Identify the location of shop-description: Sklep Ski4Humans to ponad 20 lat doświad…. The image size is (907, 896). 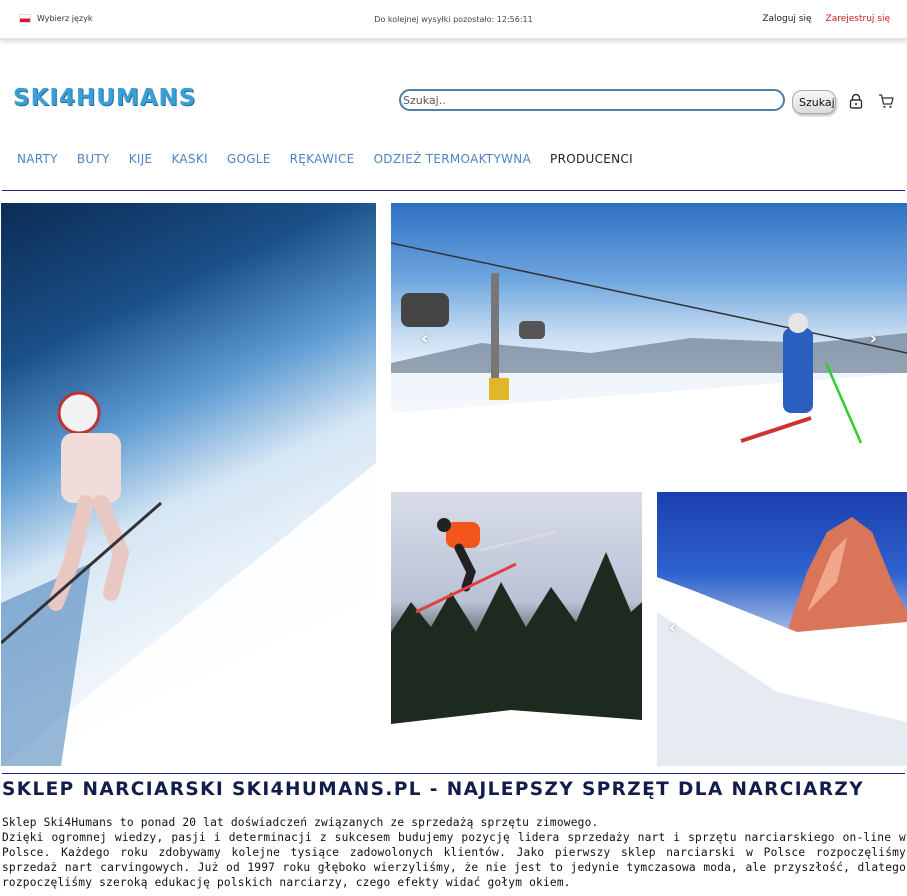
(454, 852).